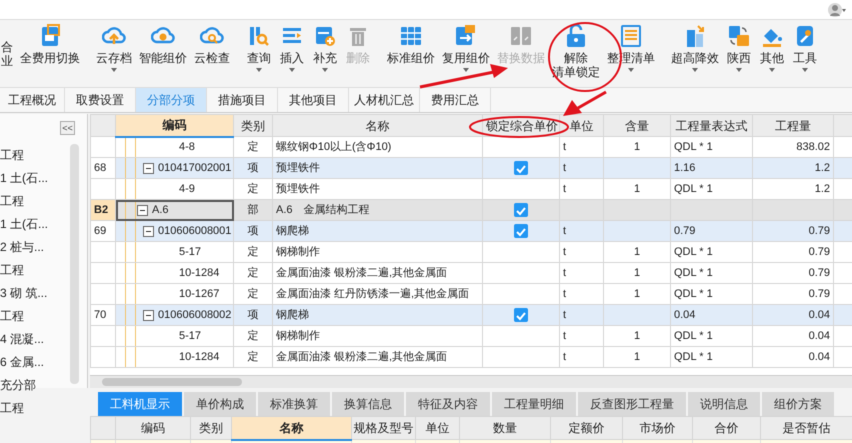  Describe the element at coordinates (711, 315) in the screenshot. I see `table-cell: 0.04` at that location.